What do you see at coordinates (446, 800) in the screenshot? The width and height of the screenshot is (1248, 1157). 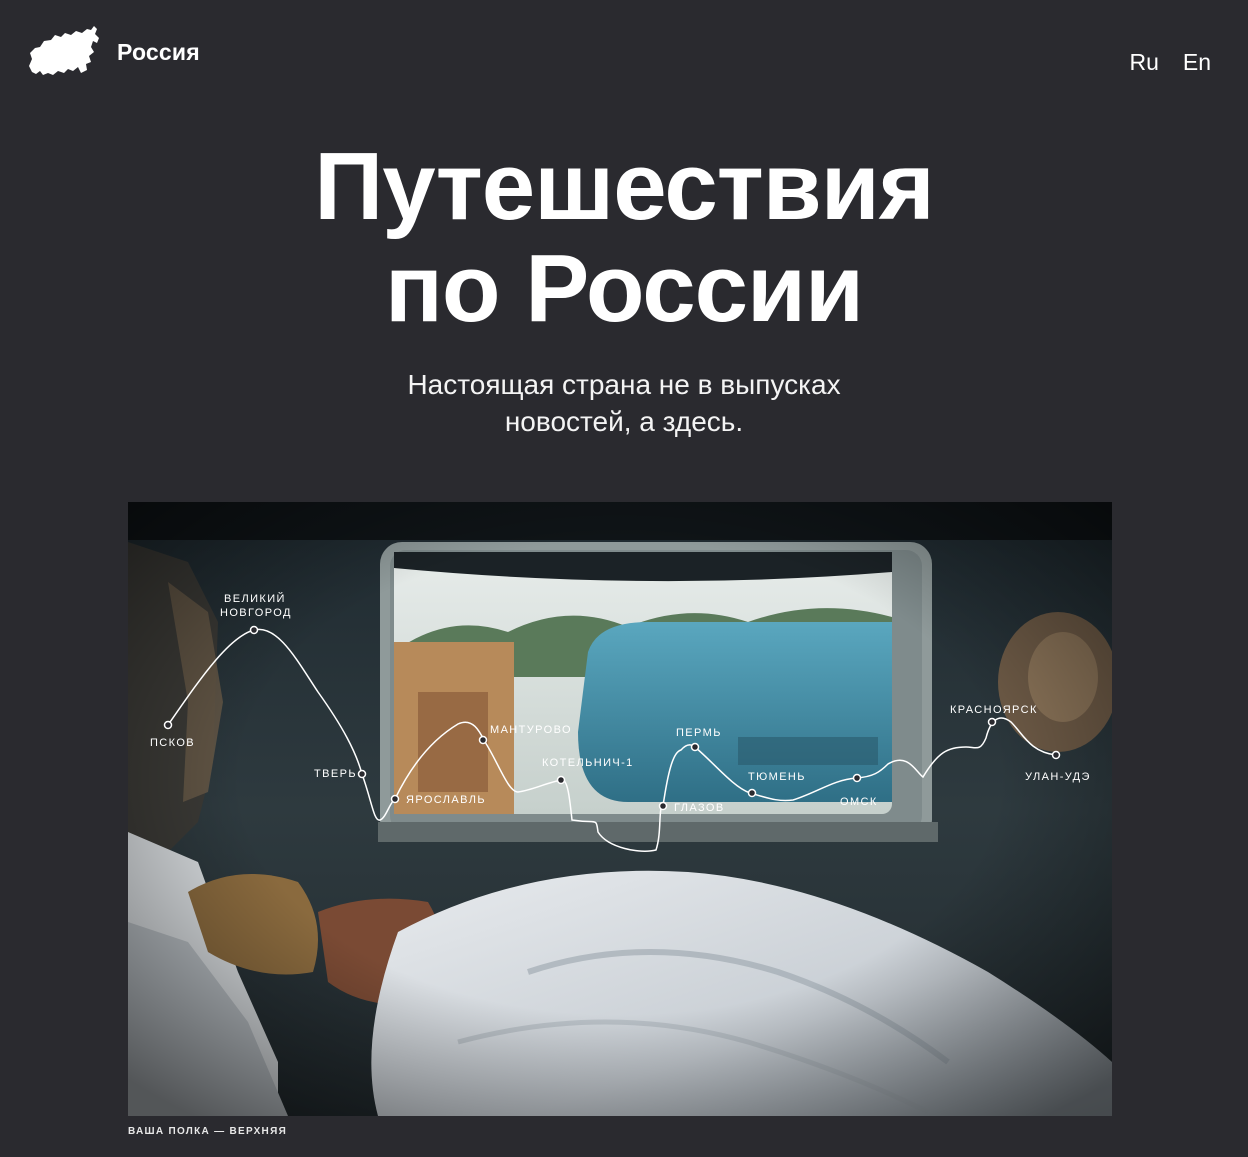 I see `city-label-yaroslavl: ЯРОСЛАВЛЬ` at bounding box center [446, 800].